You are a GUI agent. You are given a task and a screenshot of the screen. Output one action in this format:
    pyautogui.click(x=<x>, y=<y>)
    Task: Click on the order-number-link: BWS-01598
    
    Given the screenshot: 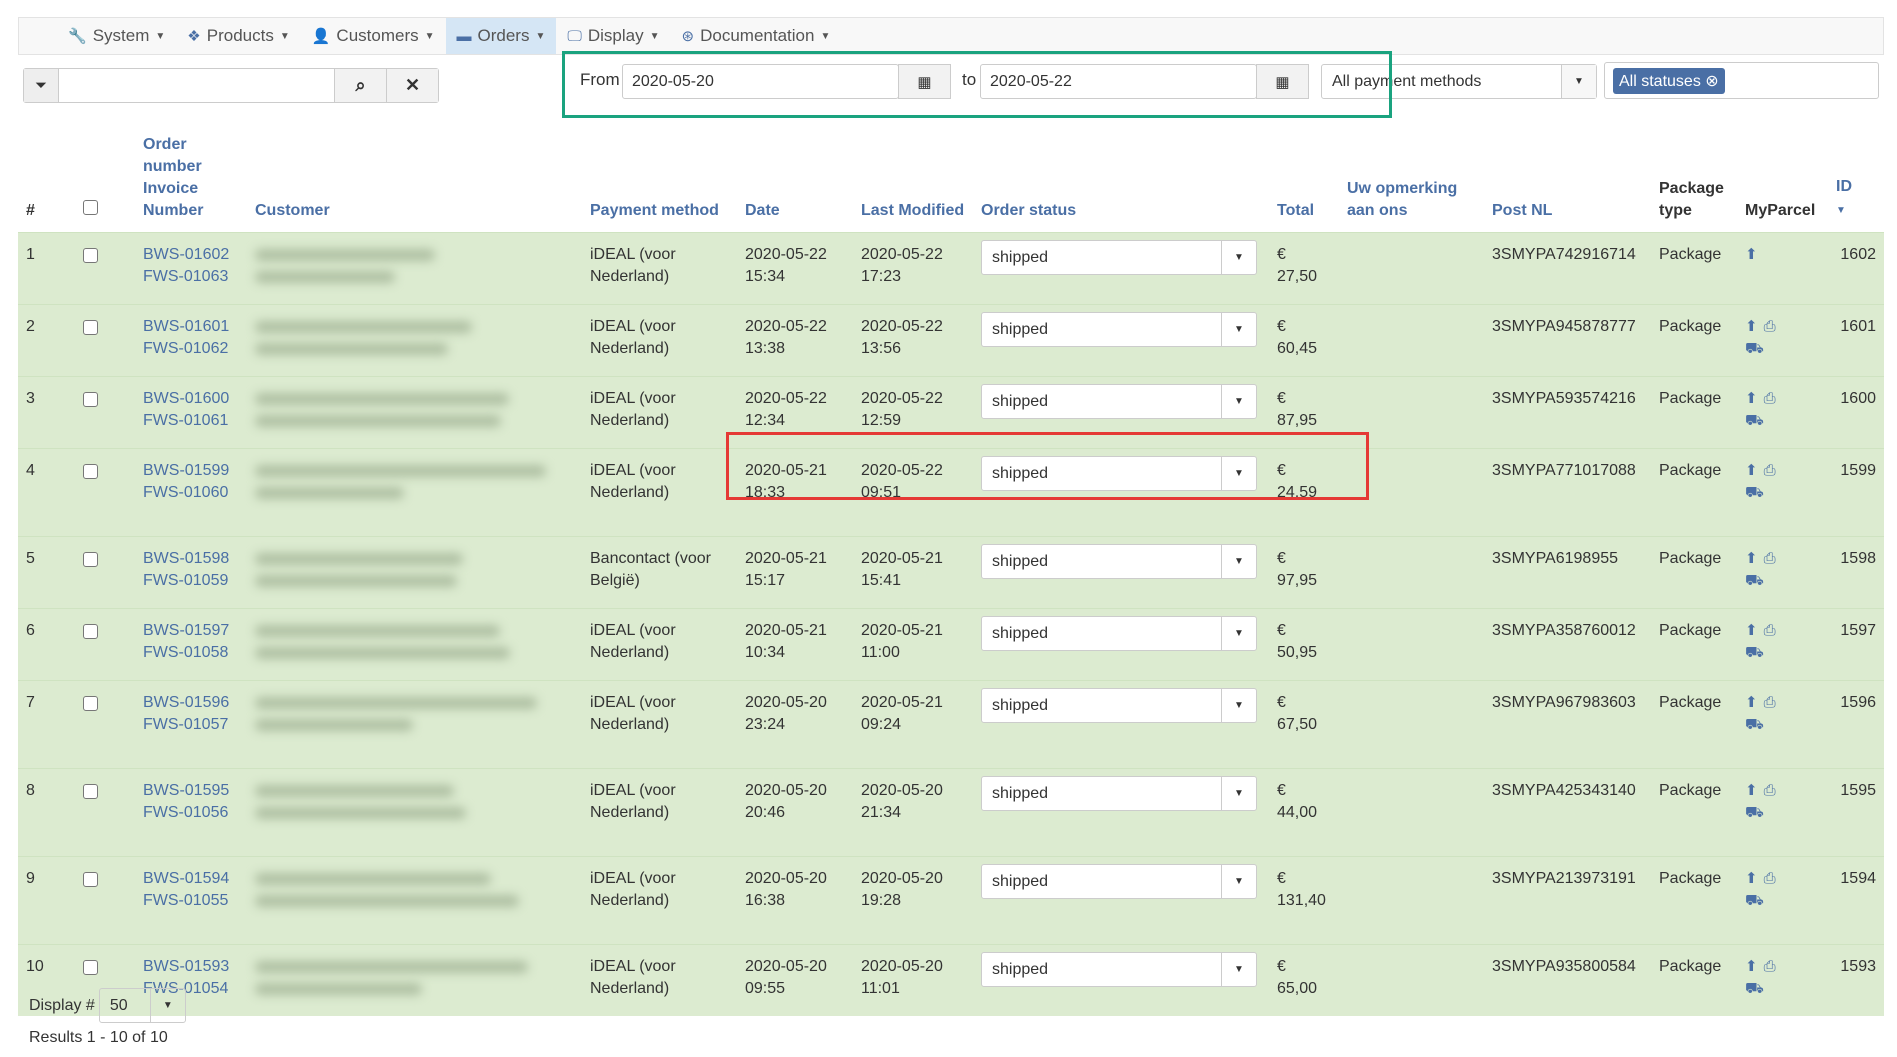 What is the action you would take?
    pyautogui.click(x=186, y=558)
    